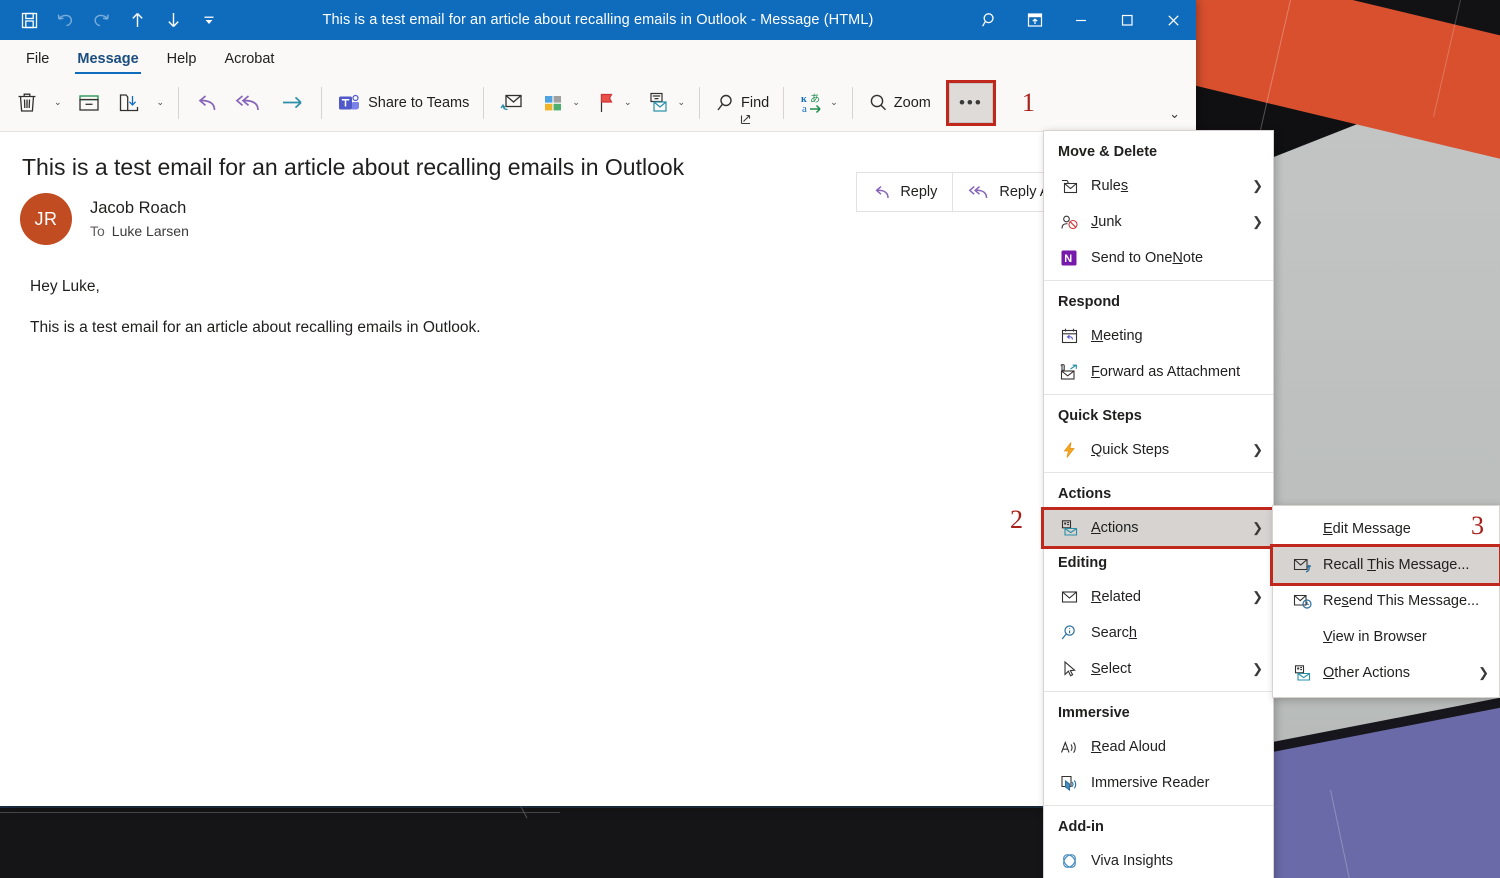 Image resolution: width=1500 pixels, height=878 pixels. What do you see at coordinates (1108, 152) in the screenshot?
I see `menu-group-header-move-delete: Move & Delete` at bounding box center [1108, 152].